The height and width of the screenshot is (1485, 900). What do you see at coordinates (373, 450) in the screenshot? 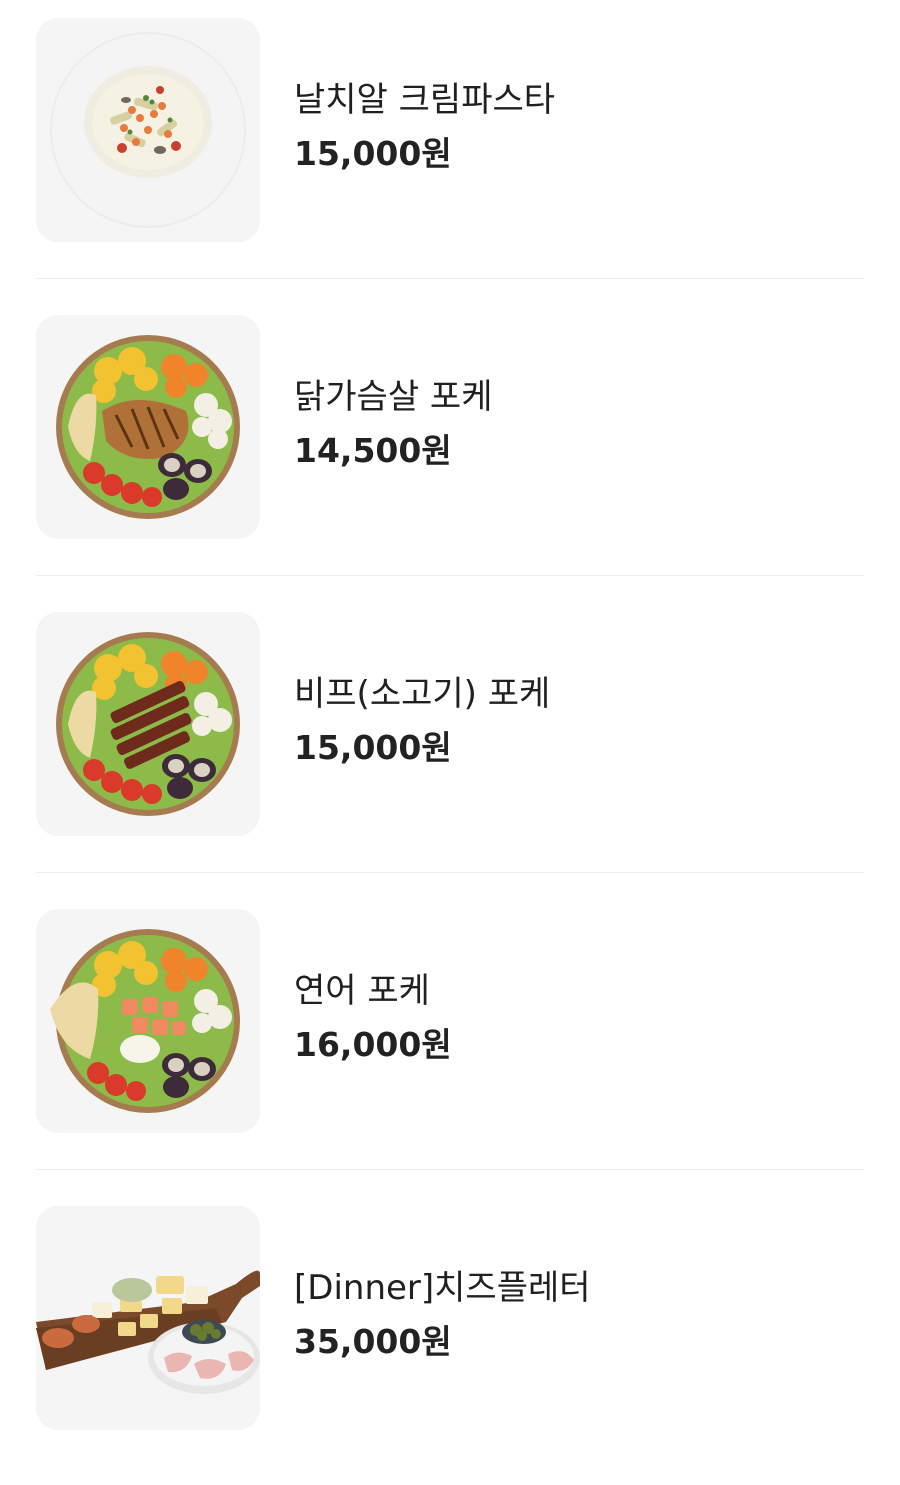
I see `menu-item-price: 14,500원` at bounding box center [373, 450].